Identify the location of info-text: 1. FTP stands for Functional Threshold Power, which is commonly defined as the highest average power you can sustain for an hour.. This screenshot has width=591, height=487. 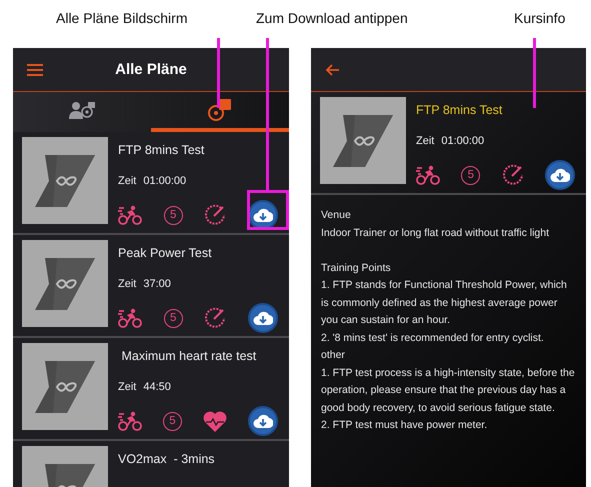
(444, 303).